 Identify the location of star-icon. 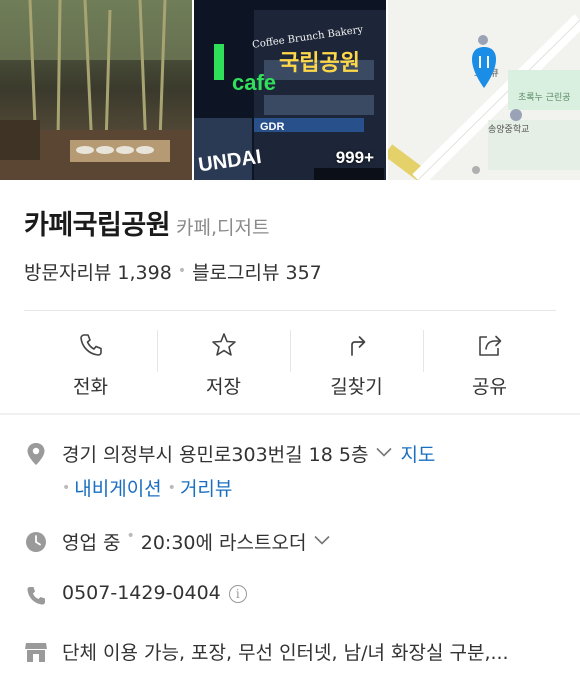
(224, 345).